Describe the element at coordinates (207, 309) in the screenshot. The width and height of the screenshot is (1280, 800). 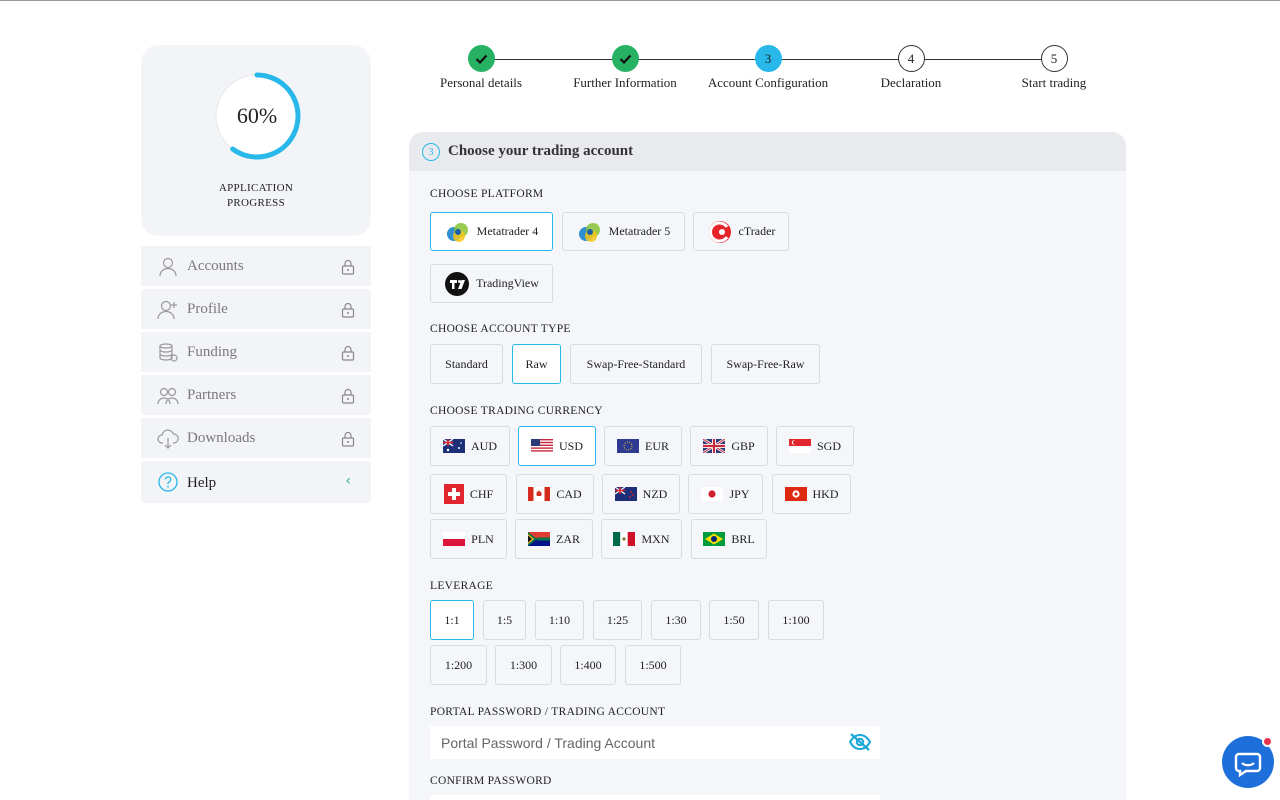
I see `sidebar-item-label: Profile` at that location.